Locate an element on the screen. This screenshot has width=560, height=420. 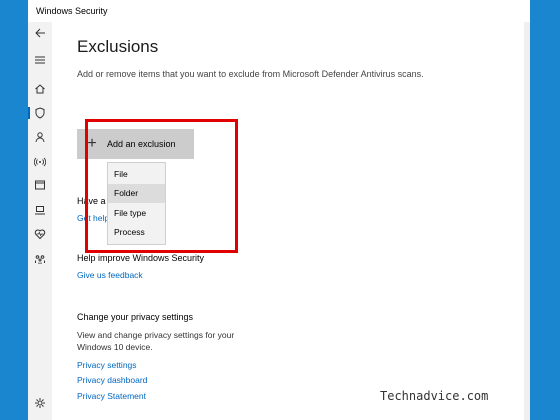
privacy-dashboard-link: Privacy dashboard is located at coordinates (112, 380).